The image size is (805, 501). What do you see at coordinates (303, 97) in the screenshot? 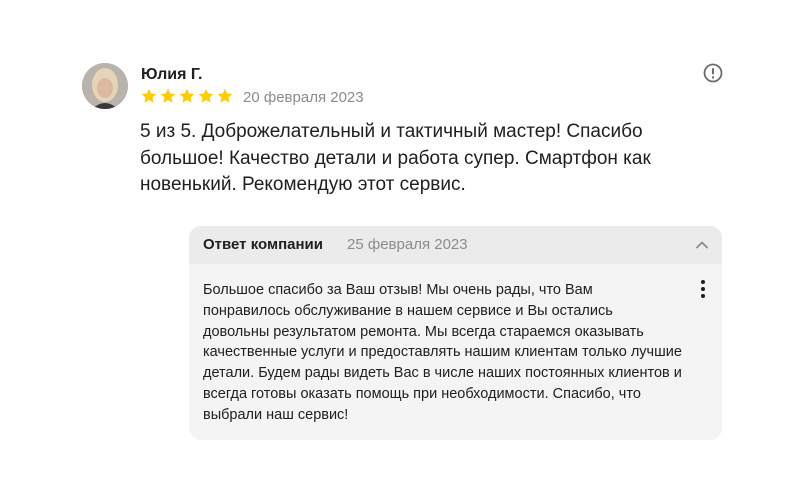
I see `review-date: 20 февраля 2023` at bounding box center [303, 97].